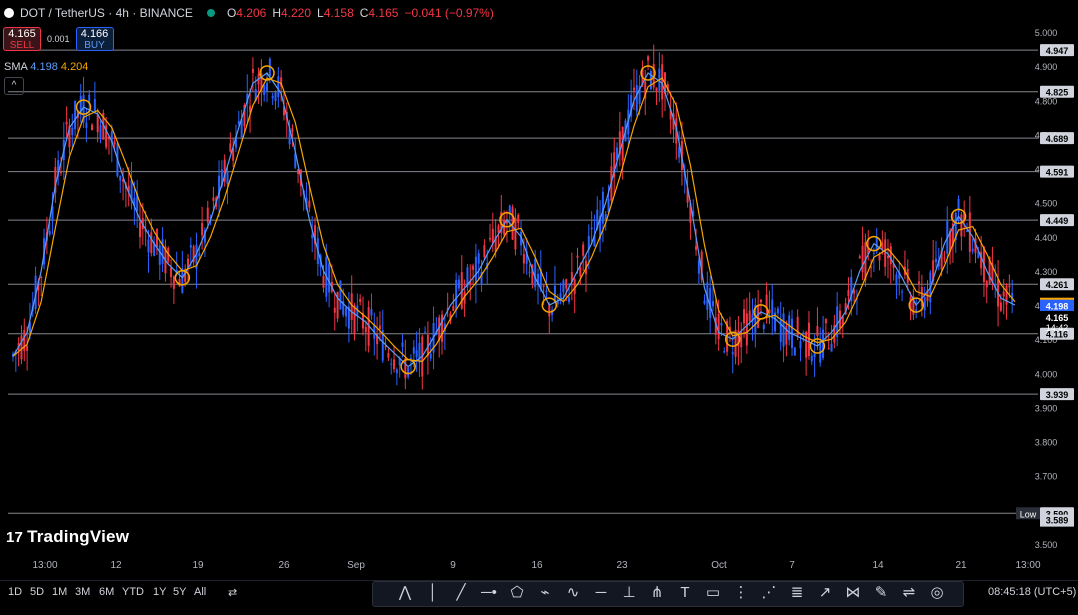  What do you see at coordinates (433, 593) in the screenshot?
I see `vertical-line-icon: │` at bounding box center [433, 593].